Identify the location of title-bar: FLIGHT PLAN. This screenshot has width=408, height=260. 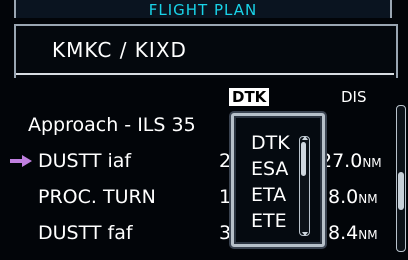
(203, 9).